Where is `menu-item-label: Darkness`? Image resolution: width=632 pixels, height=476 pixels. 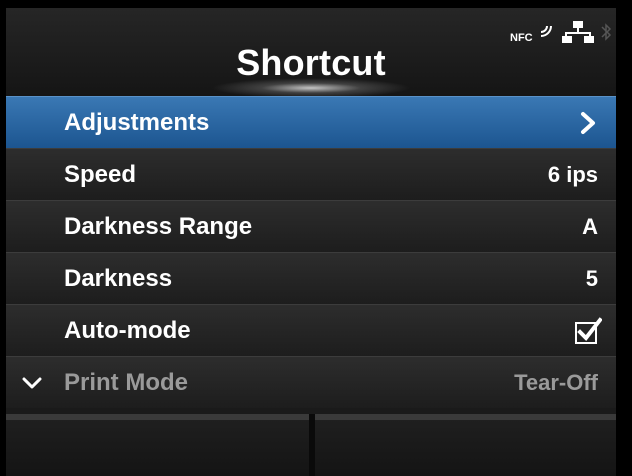 menu-item-label: Darkness is located at coordinates (118, 278).